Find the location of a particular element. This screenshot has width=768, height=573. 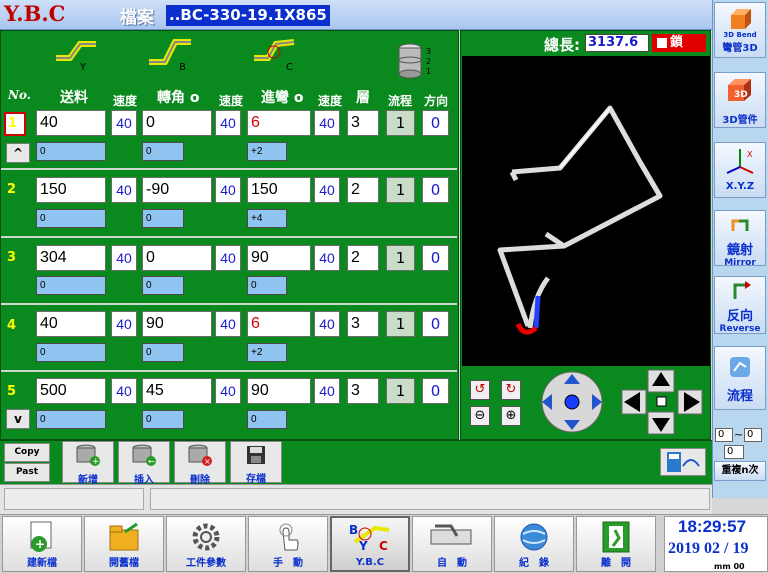

svg-text: B is located at coordinates (353, 530).